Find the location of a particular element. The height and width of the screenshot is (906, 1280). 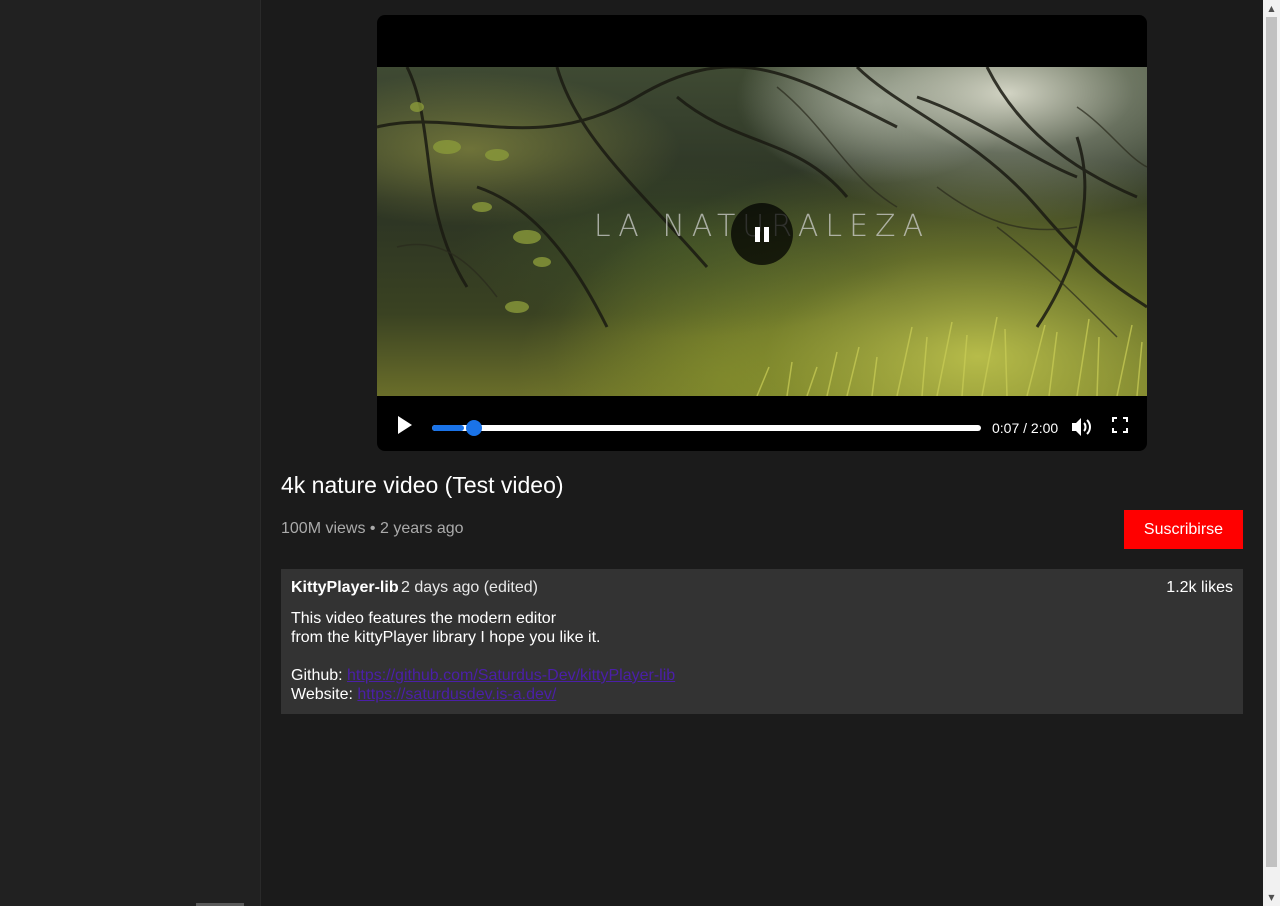

scroll-up-arrow-icon: ▲ is located at coordinates (1271, 8).